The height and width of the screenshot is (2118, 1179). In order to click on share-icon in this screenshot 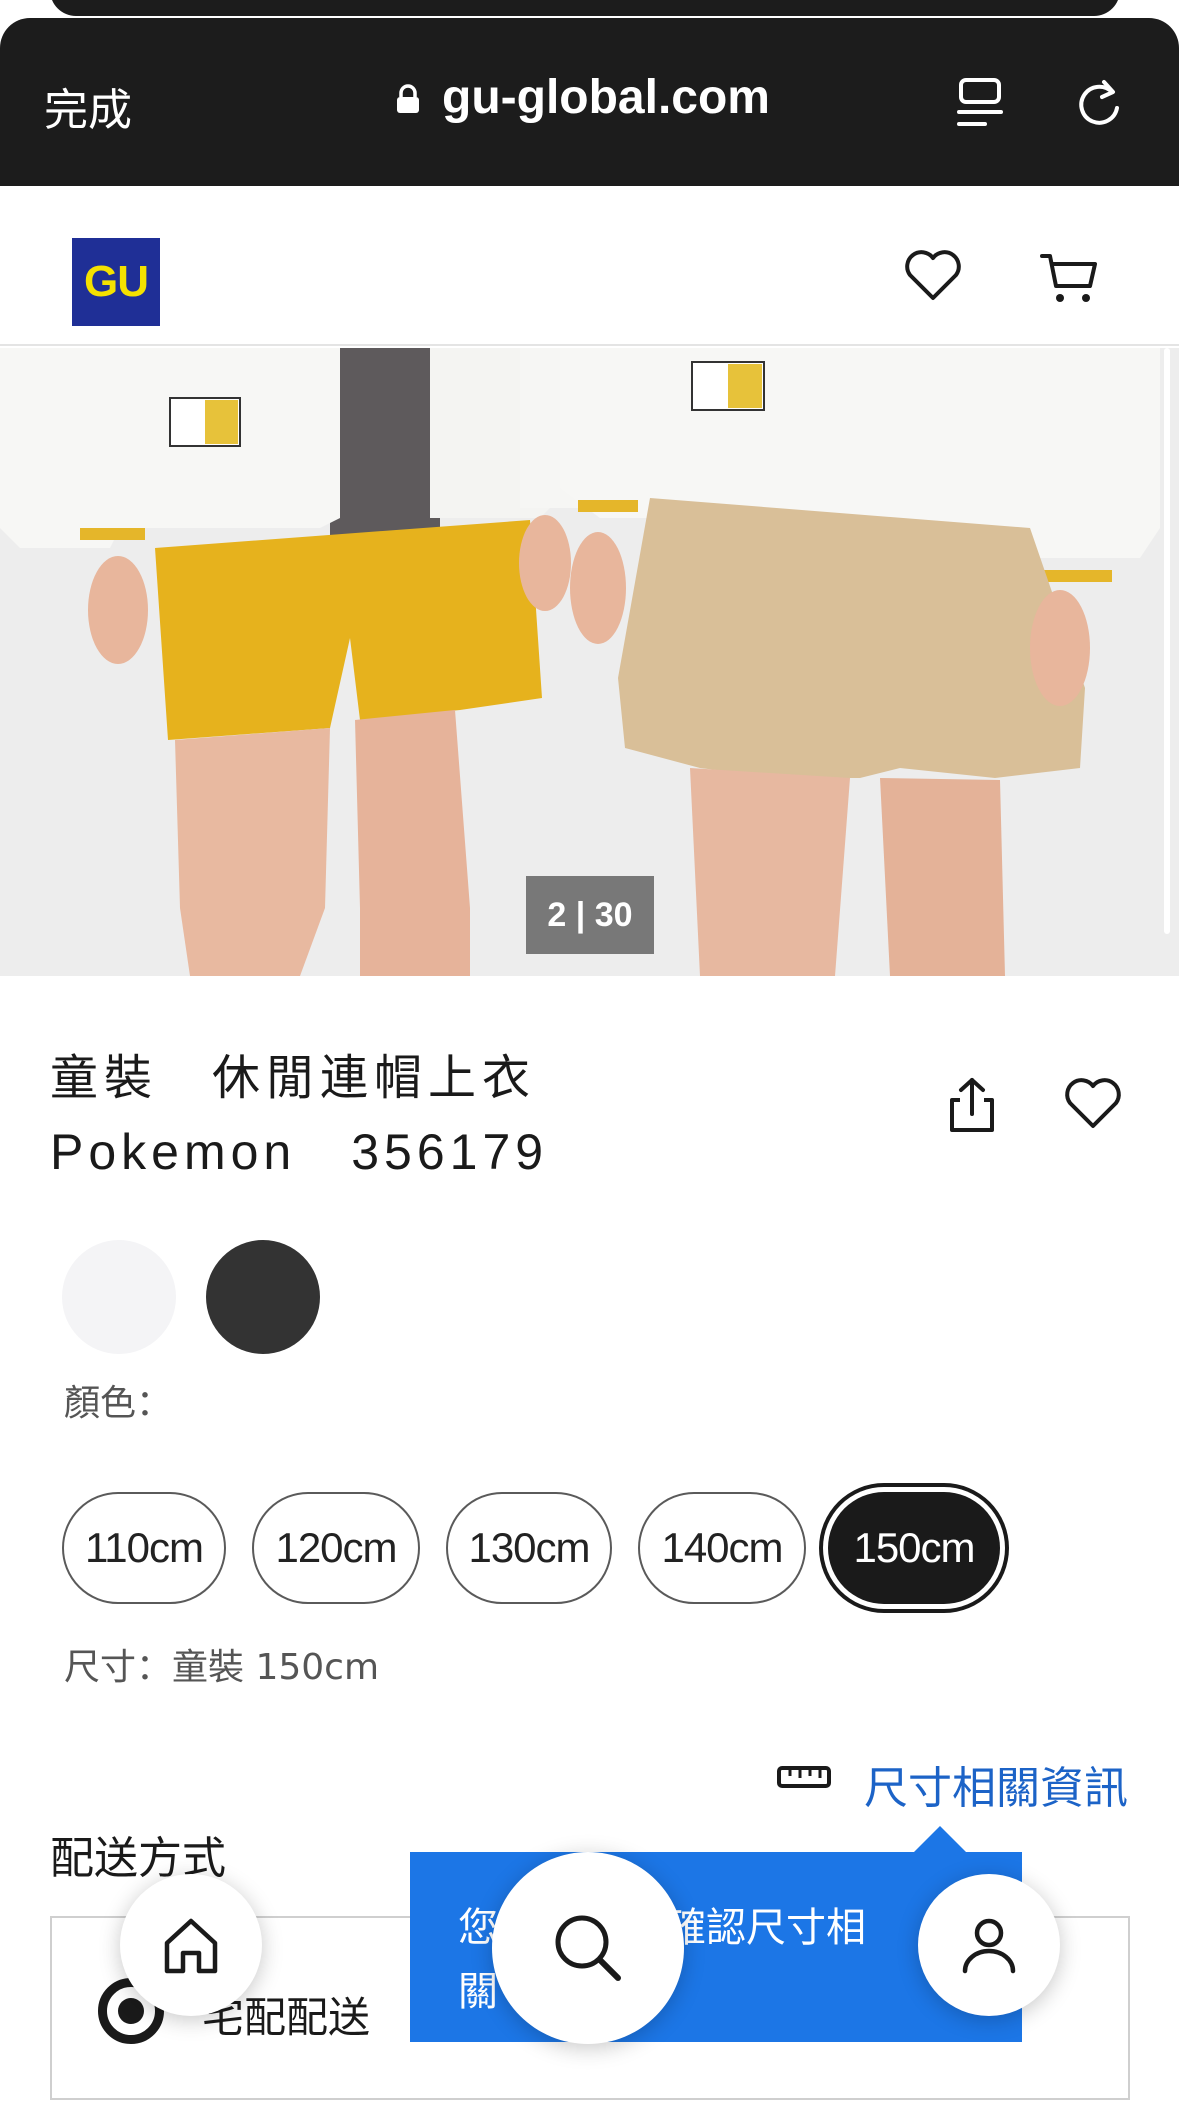, I will do `click(972, 1105)`.